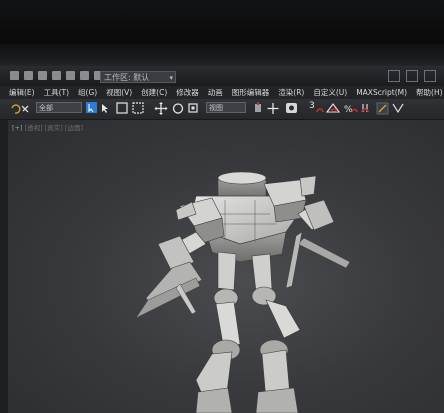 This screenshot has width=444, height=413. I want to click on left-leg, so click(218, 332).